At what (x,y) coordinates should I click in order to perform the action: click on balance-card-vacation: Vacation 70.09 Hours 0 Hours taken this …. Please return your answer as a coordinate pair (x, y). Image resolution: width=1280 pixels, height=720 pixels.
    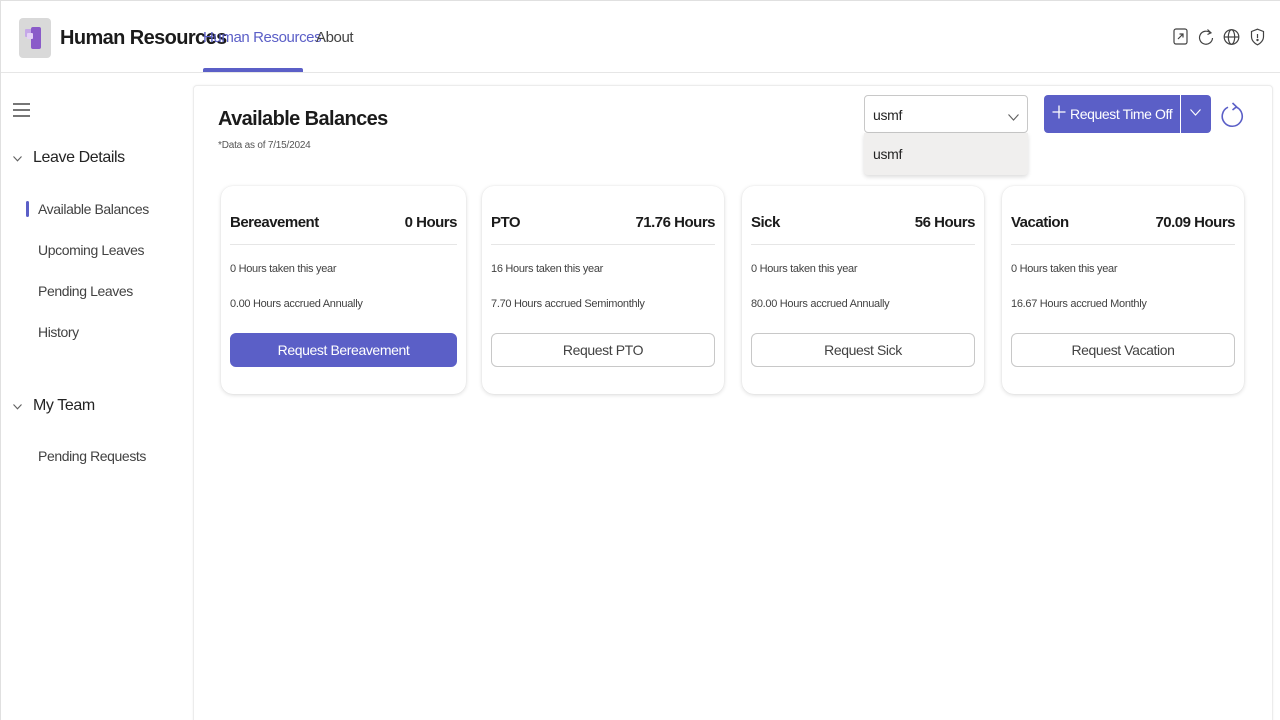
    Looking at the image, I should click on (1123, 290).